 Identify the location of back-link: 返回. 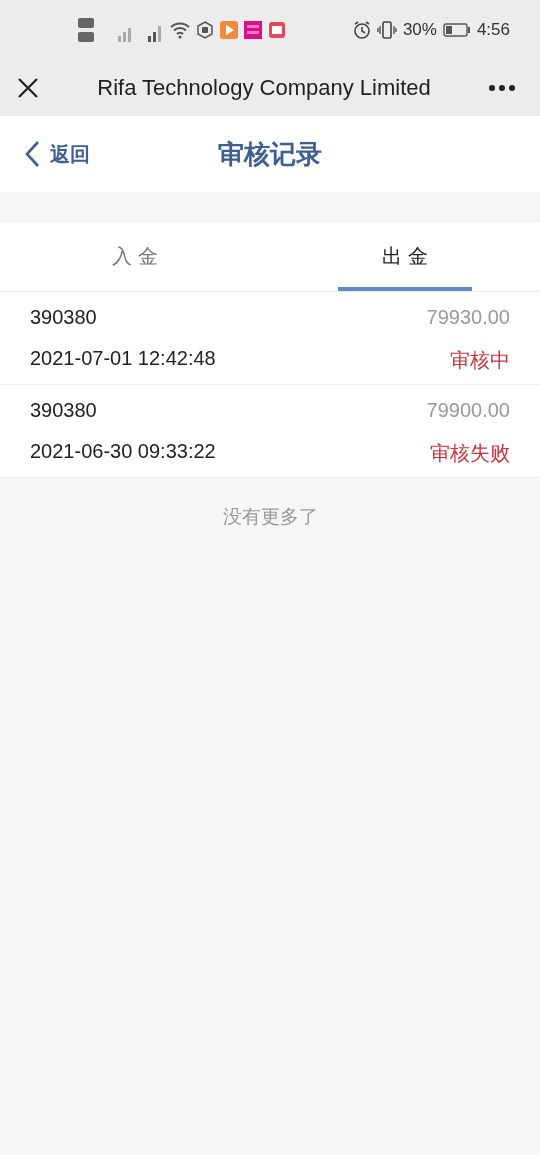
(57, 154).